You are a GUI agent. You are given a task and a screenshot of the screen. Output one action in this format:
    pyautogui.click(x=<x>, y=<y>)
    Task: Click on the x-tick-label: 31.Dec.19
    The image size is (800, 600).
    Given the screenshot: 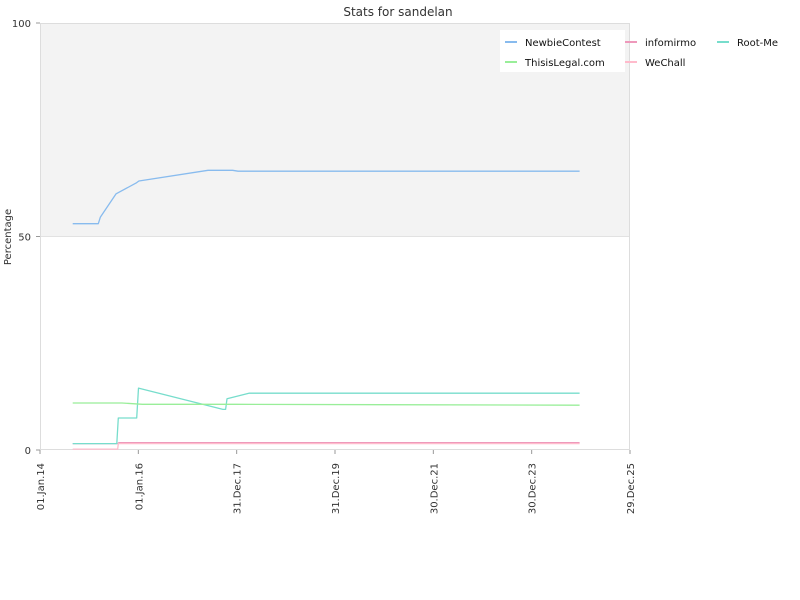 What is the action you would take?
    pyautogui.click(x=336, y=488)
    